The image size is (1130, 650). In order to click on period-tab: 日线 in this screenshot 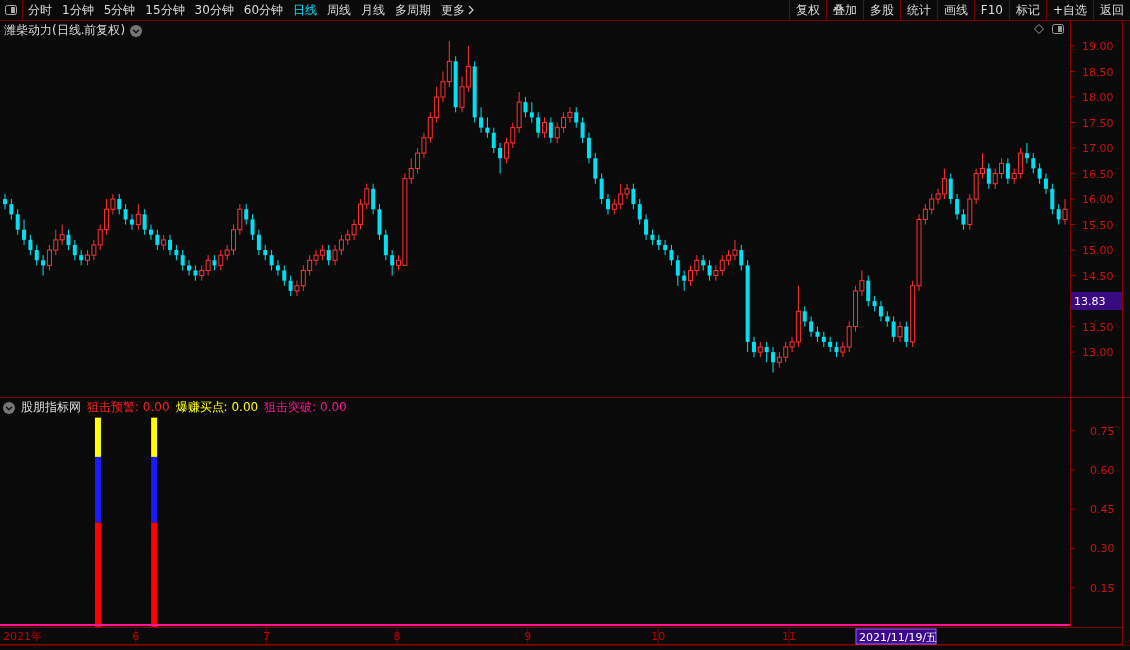, I will do `click(305, 10)`.